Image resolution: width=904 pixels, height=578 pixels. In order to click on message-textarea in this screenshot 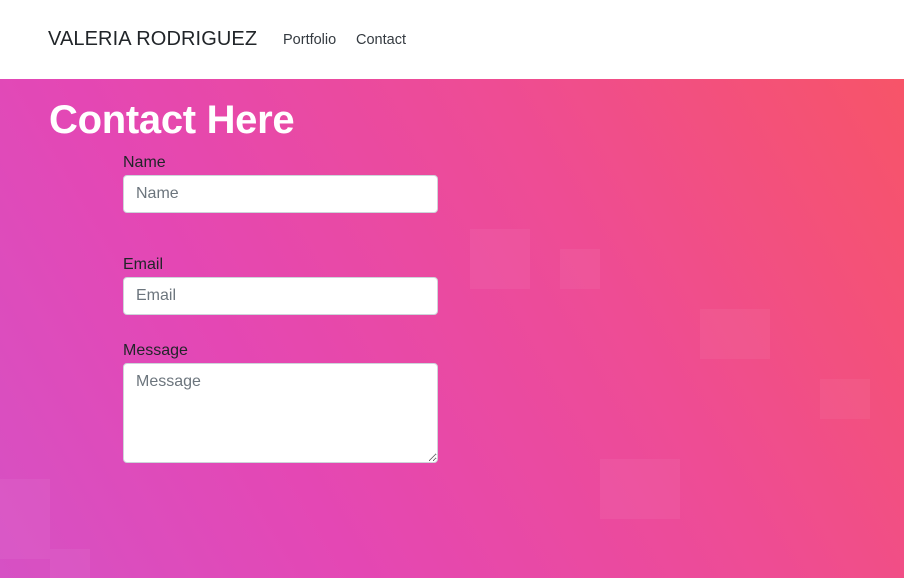, I will do `click(280, 413)`.